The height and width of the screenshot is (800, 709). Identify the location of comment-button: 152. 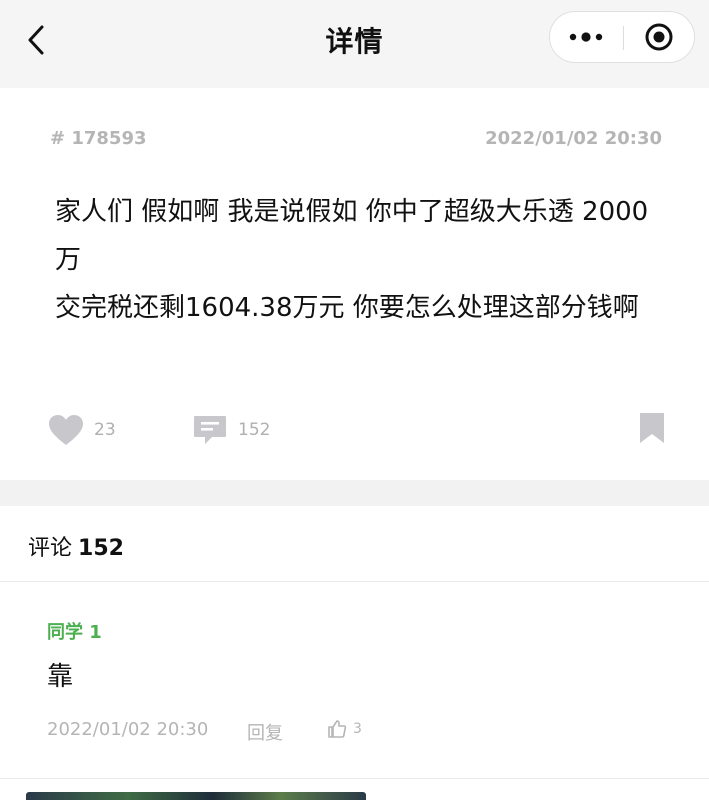
(231, 430).